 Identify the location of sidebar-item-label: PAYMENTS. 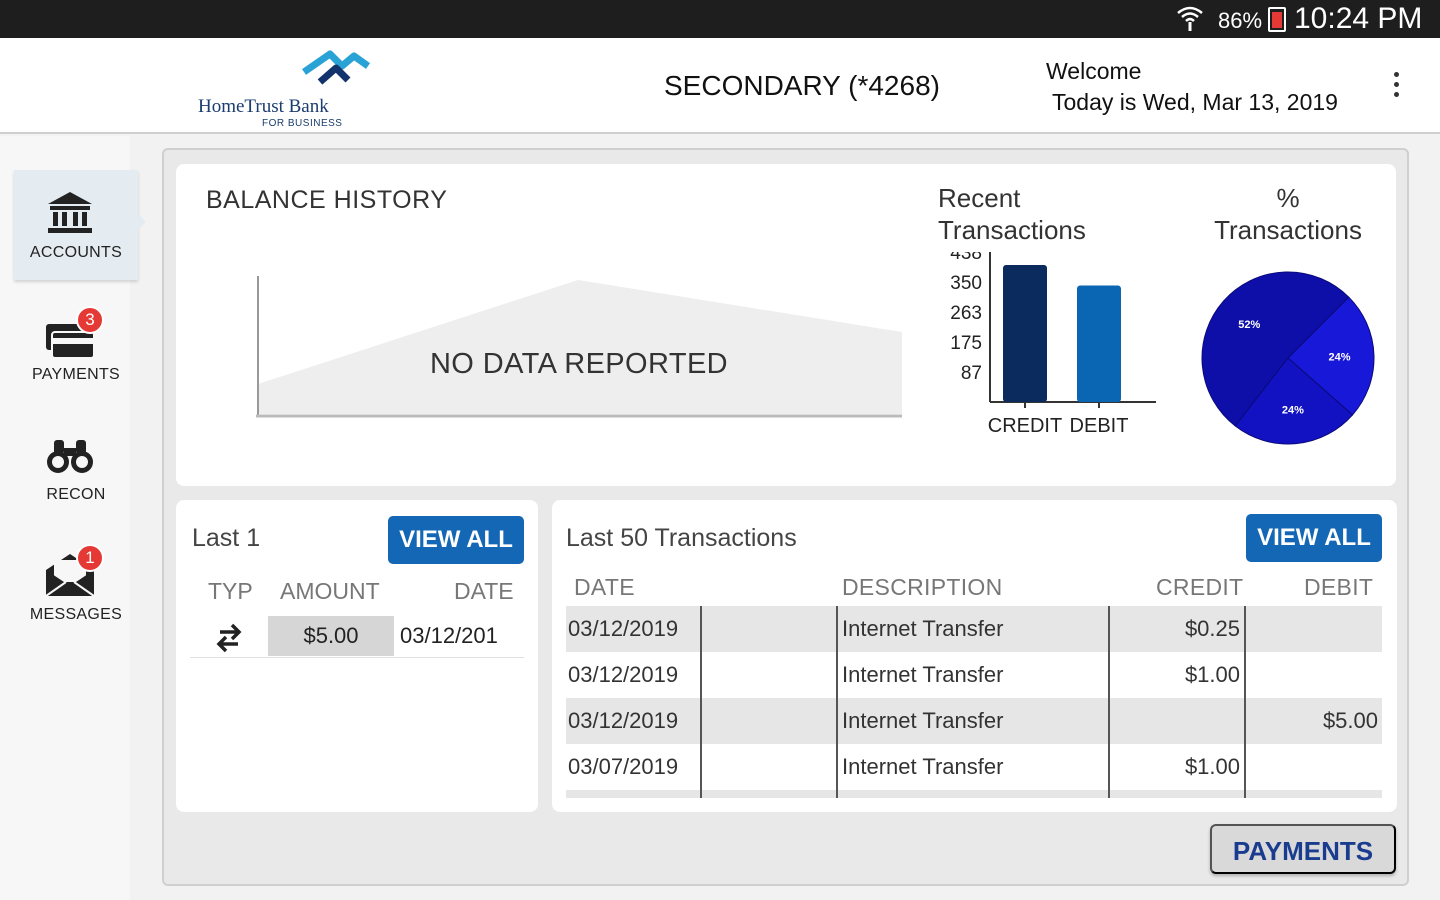
(76, 374).